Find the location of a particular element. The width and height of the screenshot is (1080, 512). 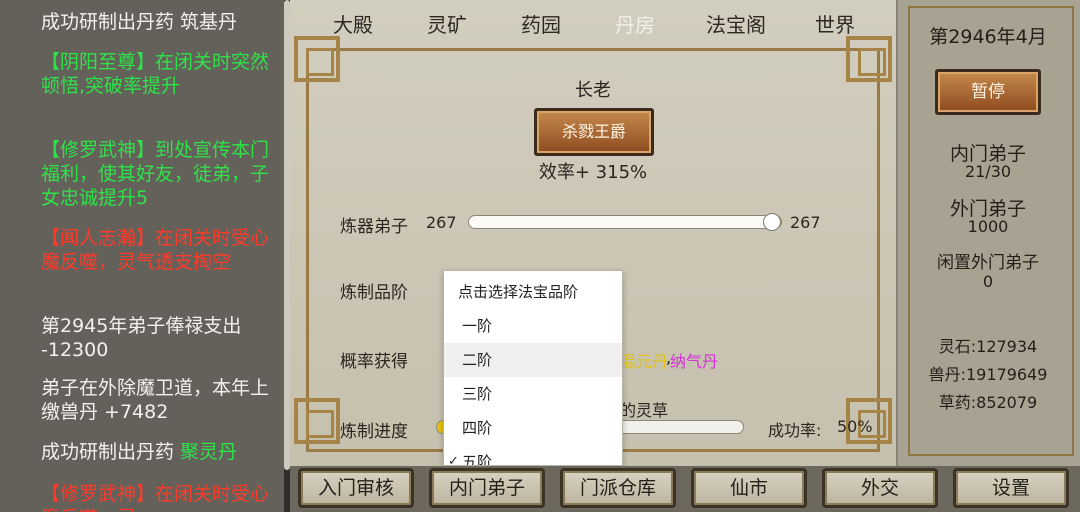

log-entry: 成功研制出丹药 筑基丹 is located at coordinates (142, 22).